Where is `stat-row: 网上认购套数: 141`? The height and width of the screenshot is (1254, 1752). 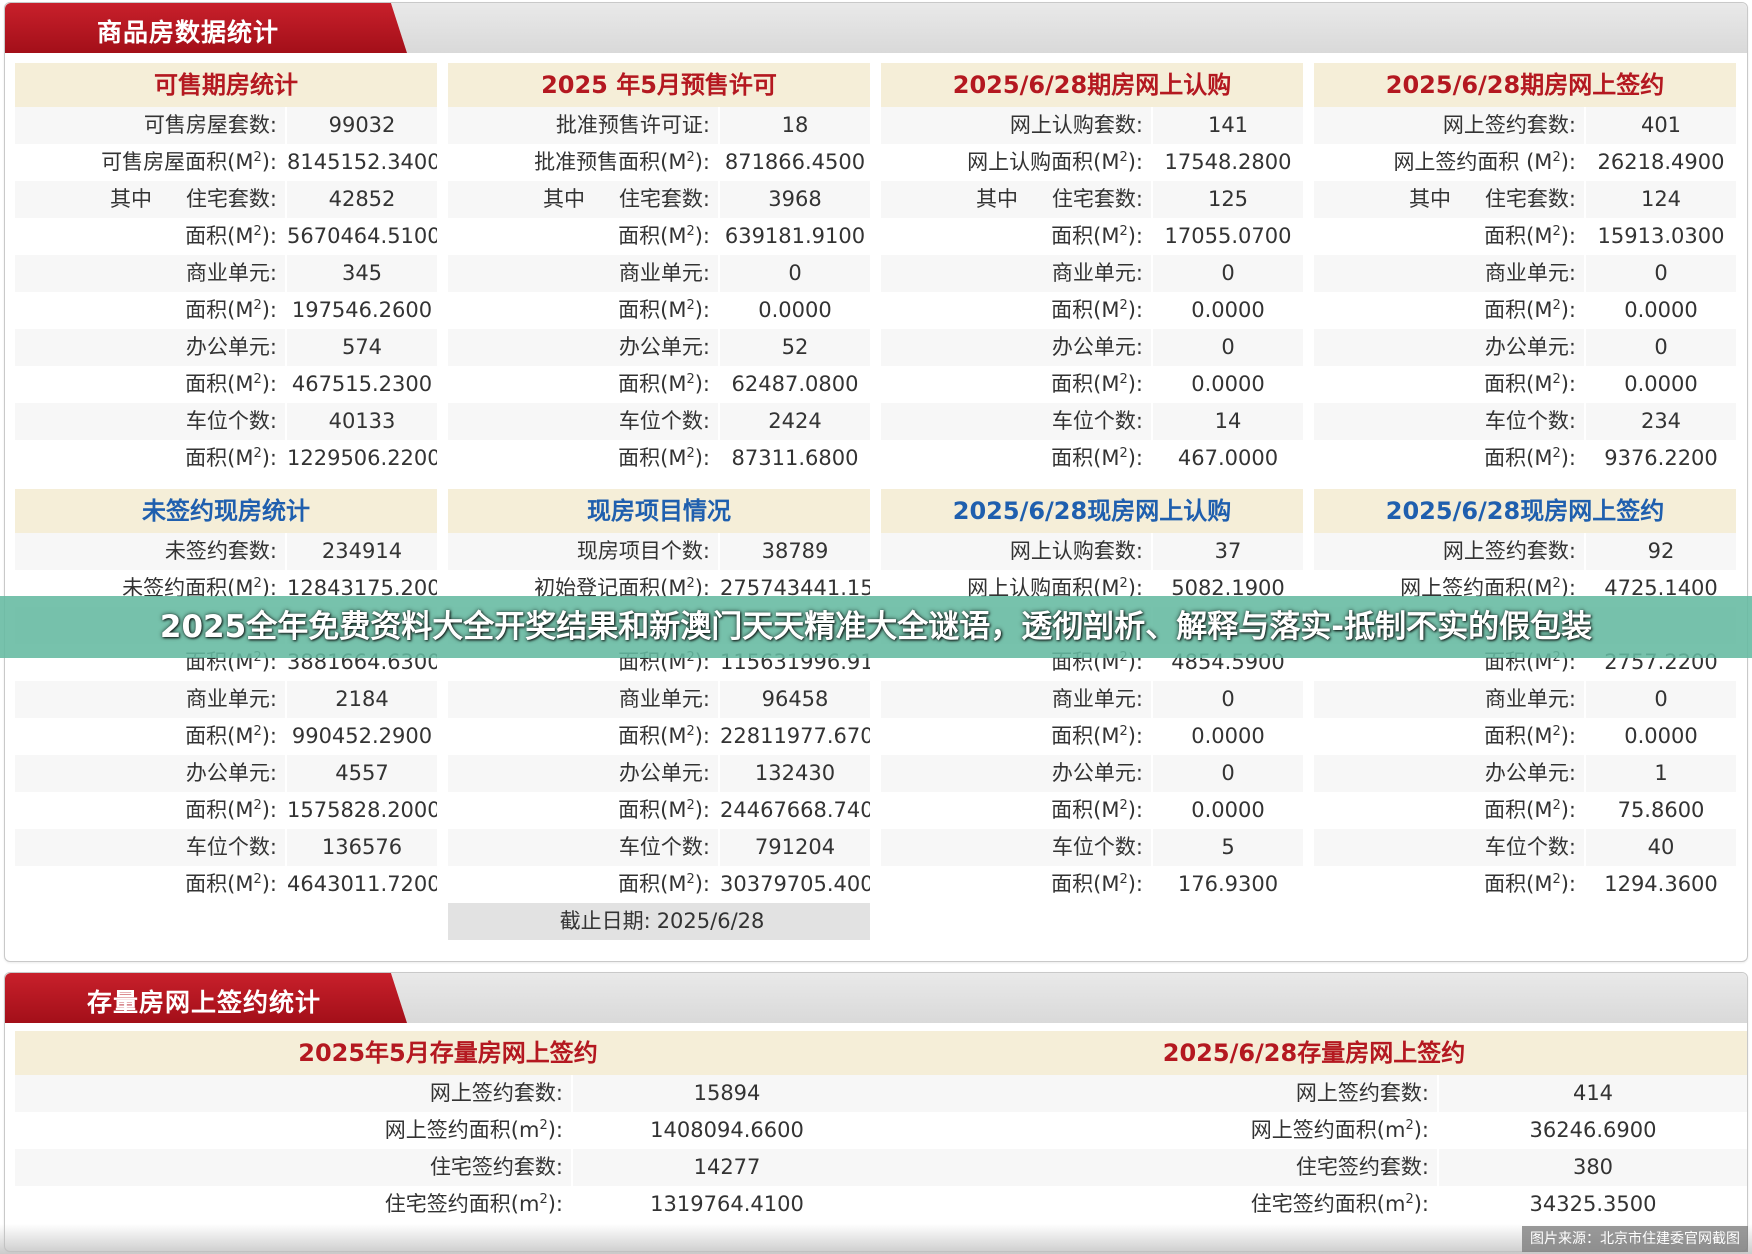
stat-row: 网上认购套数: 141 is located at coordinates (1092, 125).